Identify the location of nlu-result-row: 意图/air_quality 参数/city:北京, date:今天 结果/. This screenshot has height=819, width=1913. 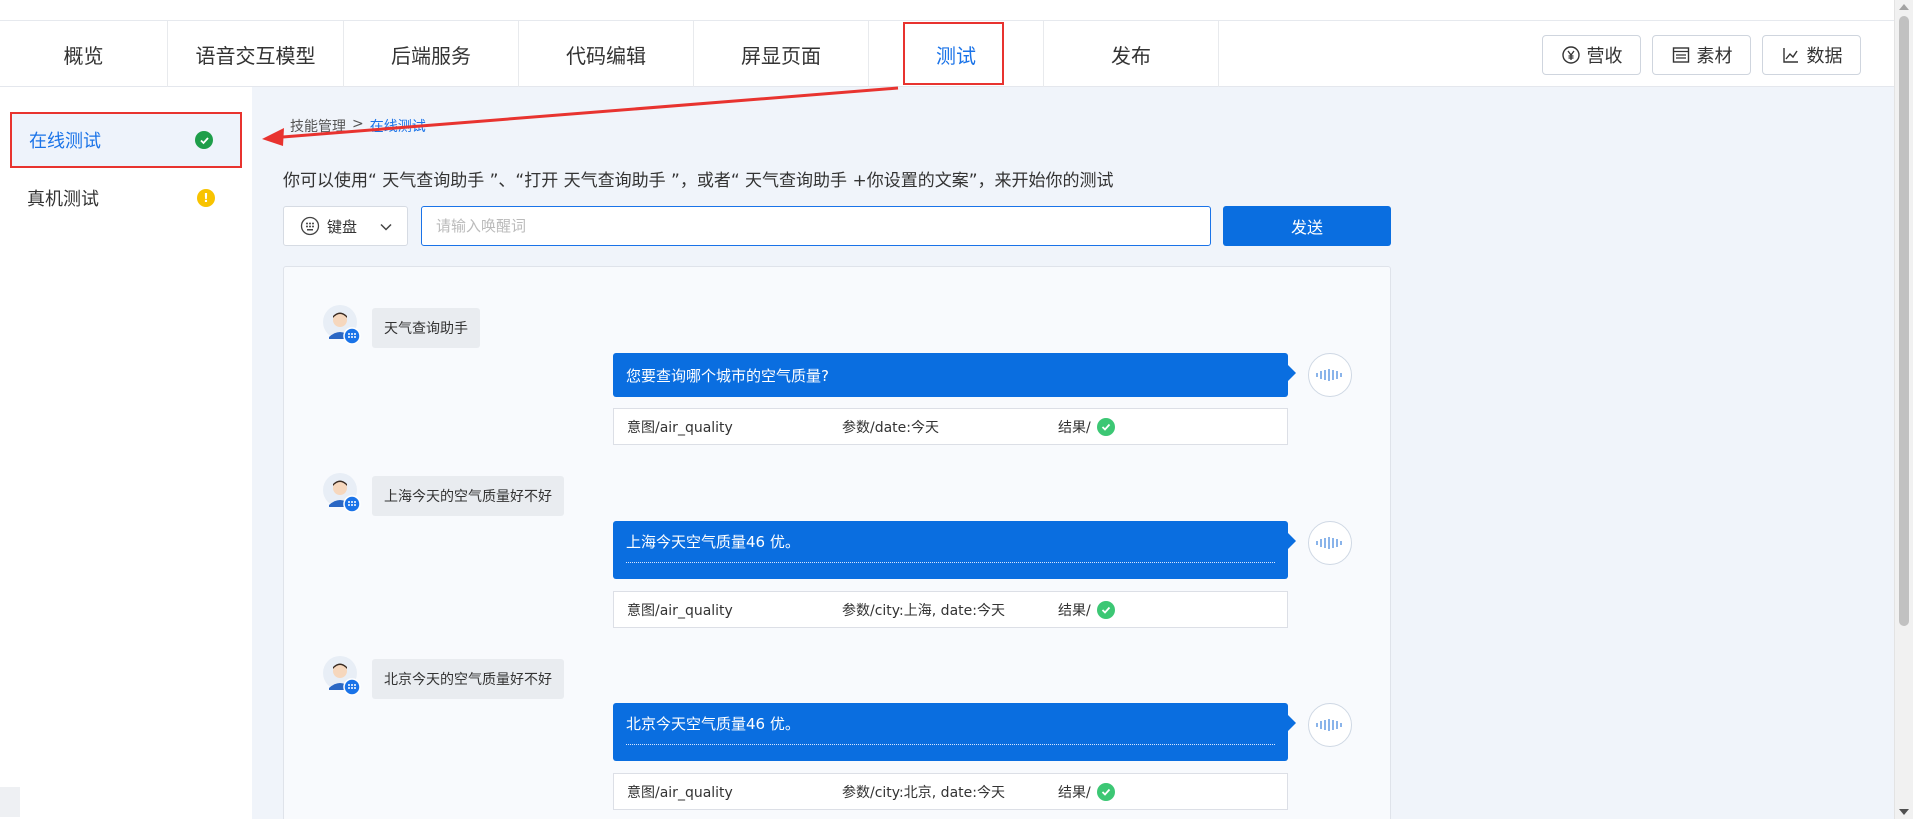
(950, 791).